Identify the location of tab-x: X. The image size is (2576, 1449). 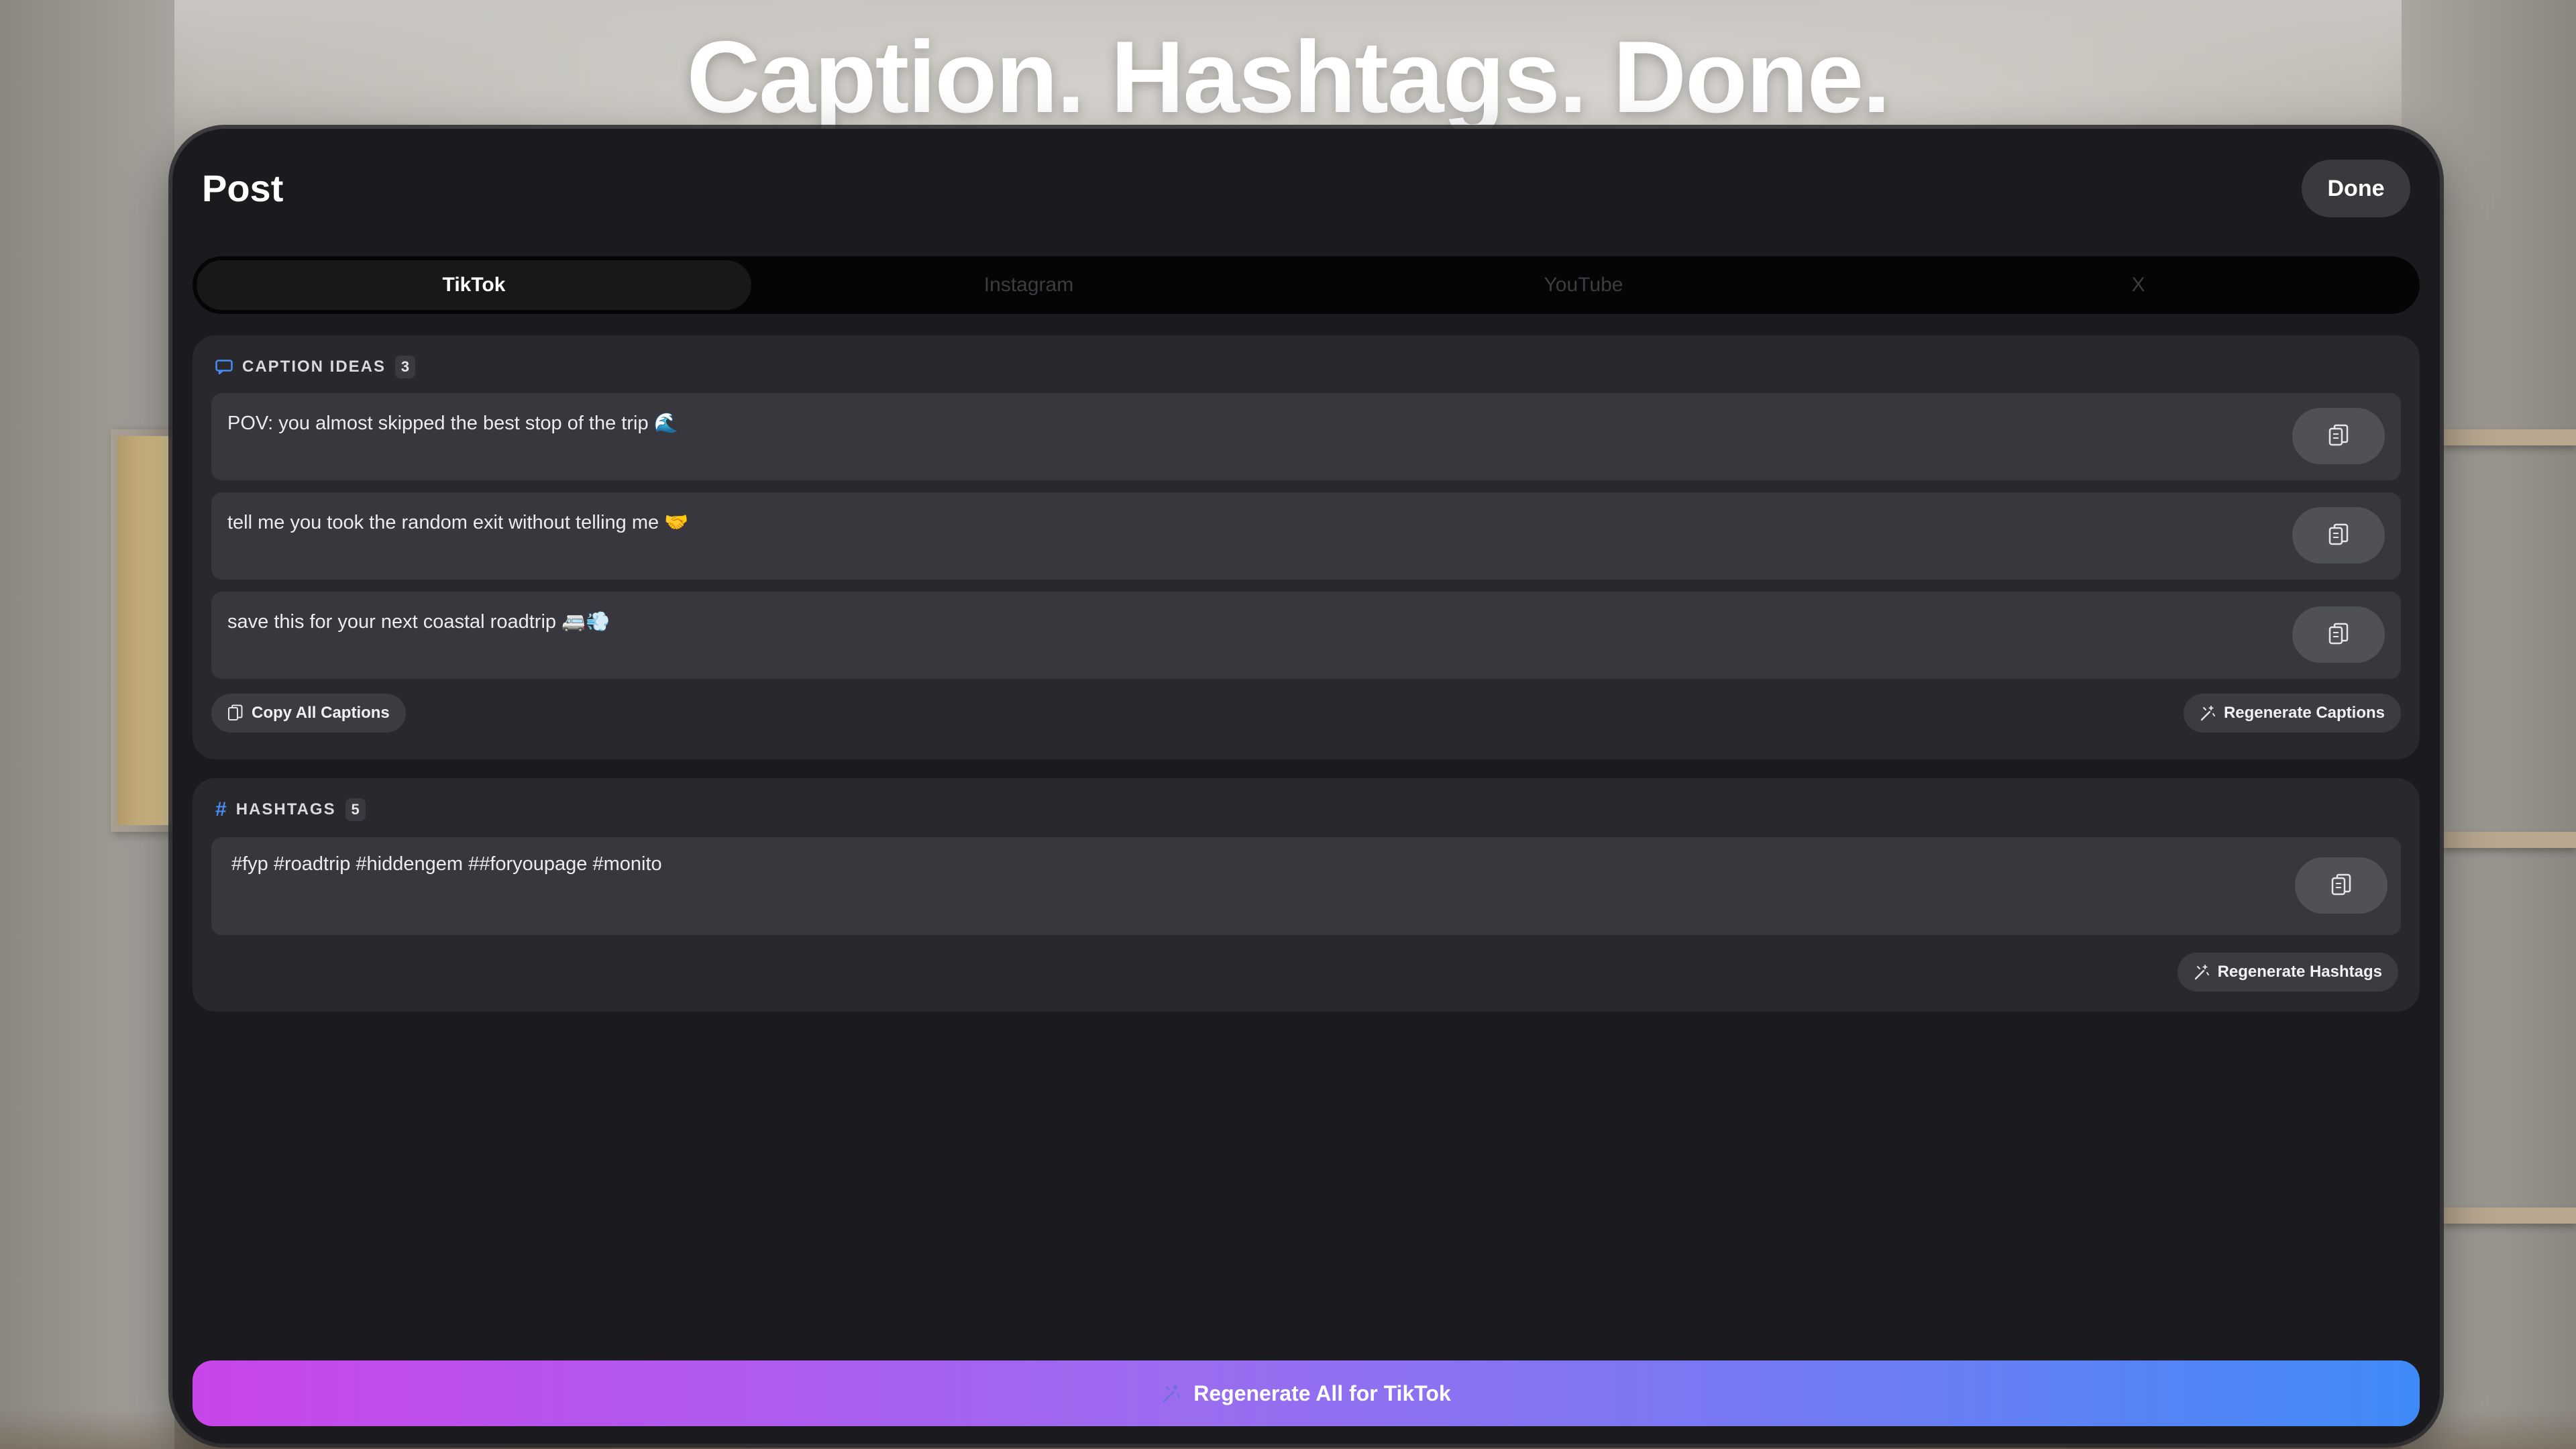
(2138, 285).